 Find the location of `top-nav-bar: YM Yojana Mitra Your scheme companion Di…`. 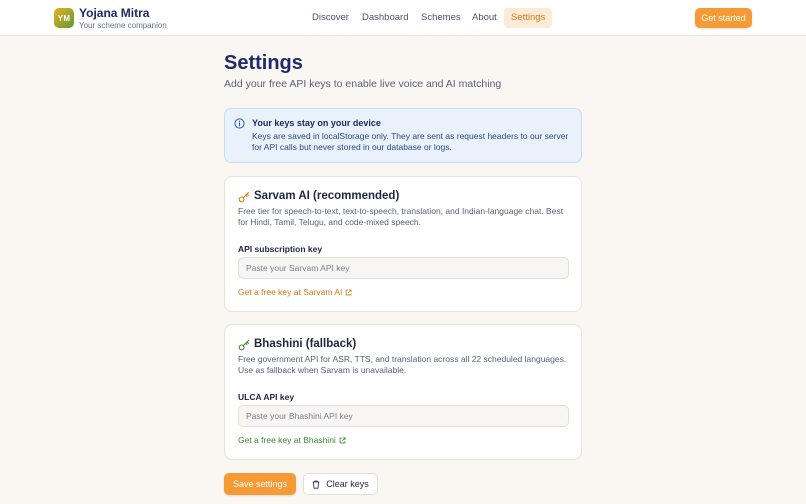

top-nav-bar: YM Yojana Mitra Your scheme companion Di… is located at coordinates (403, 18).